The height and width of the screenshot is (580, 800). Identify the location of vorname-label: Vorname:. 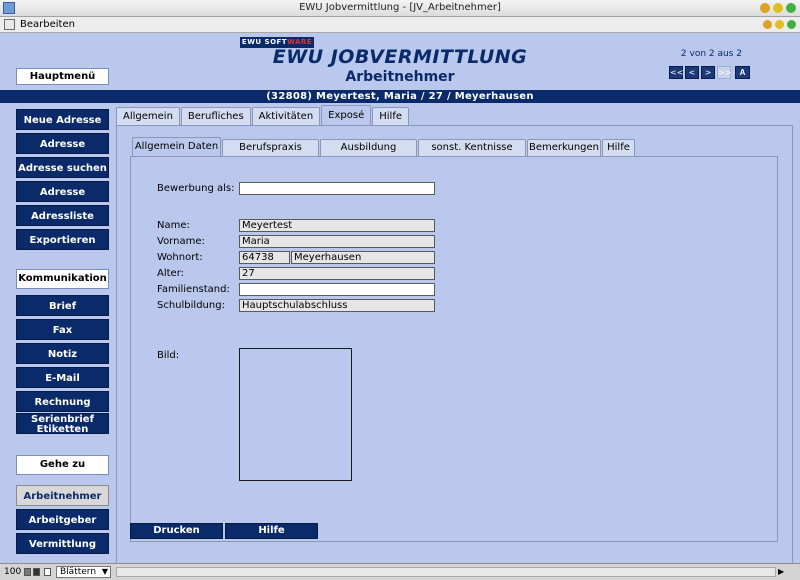
(181, 241).